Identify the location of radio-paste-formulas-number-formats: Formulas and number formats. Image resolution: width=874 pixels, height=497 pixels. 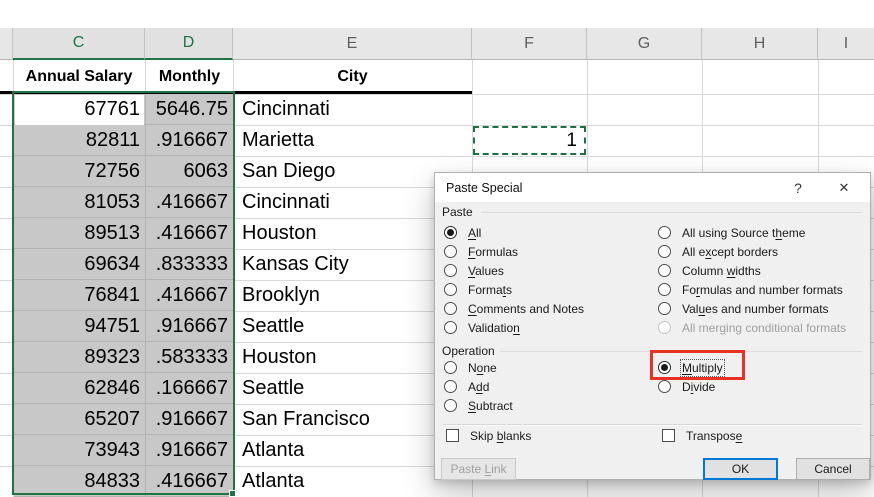
(750, 289).